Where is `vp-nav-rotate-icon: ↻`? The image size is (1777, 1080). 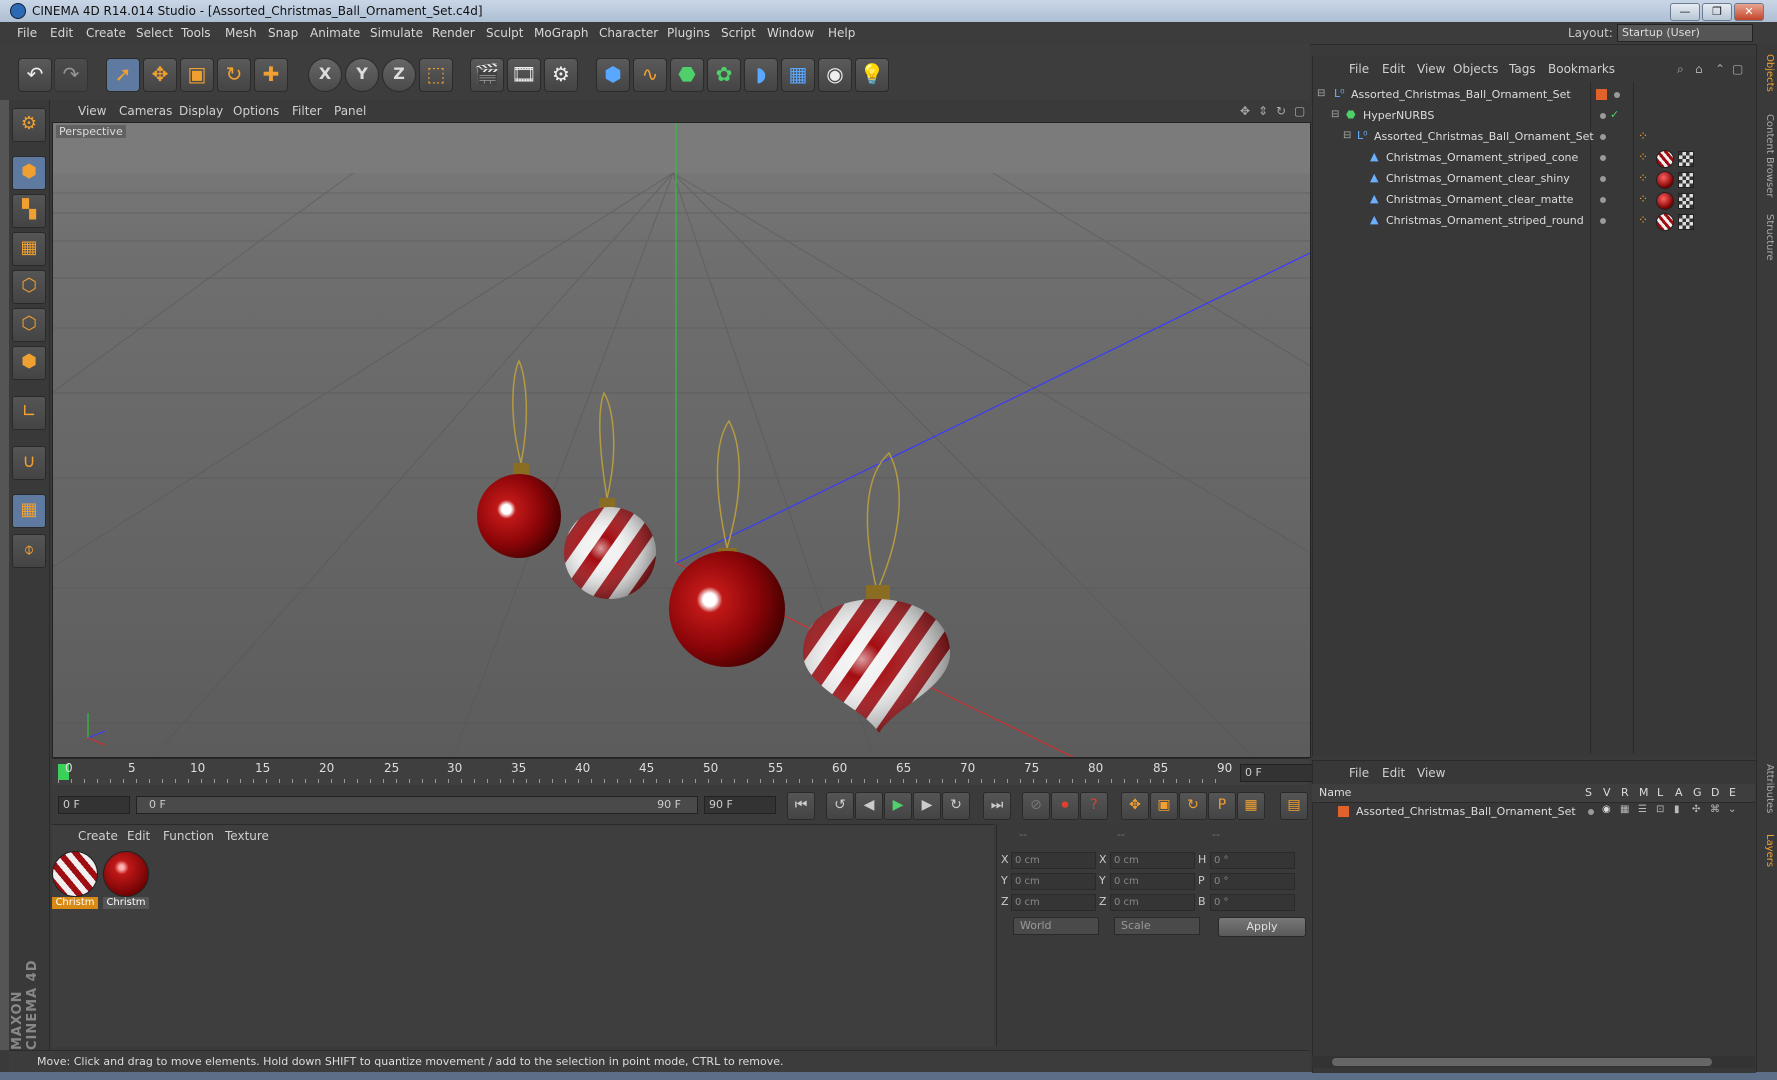
vp-nav-rotate-icon: ↻ is located at coordinates (1281, 111).